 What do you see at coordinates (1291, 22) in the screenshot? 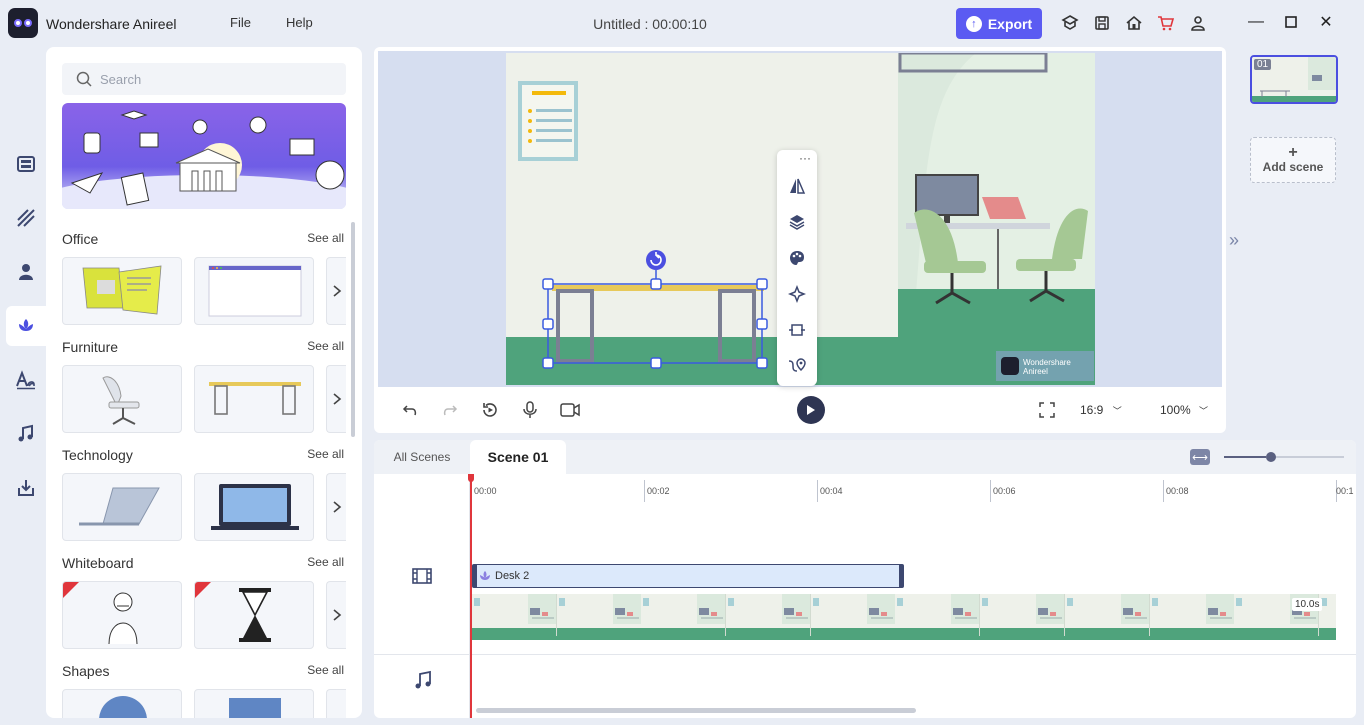
I see `maximize-icon` at bounding box center [1291, 22].